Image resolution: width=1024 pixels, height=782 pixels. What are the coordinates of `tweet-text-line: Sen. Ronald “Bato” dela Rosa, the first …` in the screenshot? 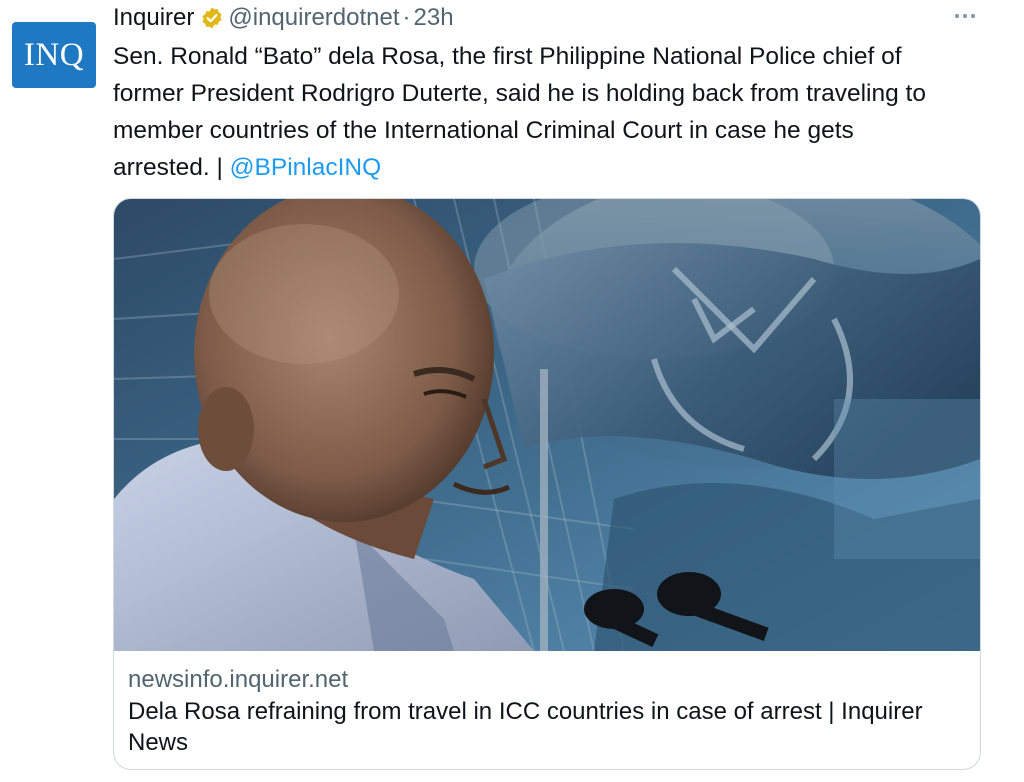 It's located at (507, 56).